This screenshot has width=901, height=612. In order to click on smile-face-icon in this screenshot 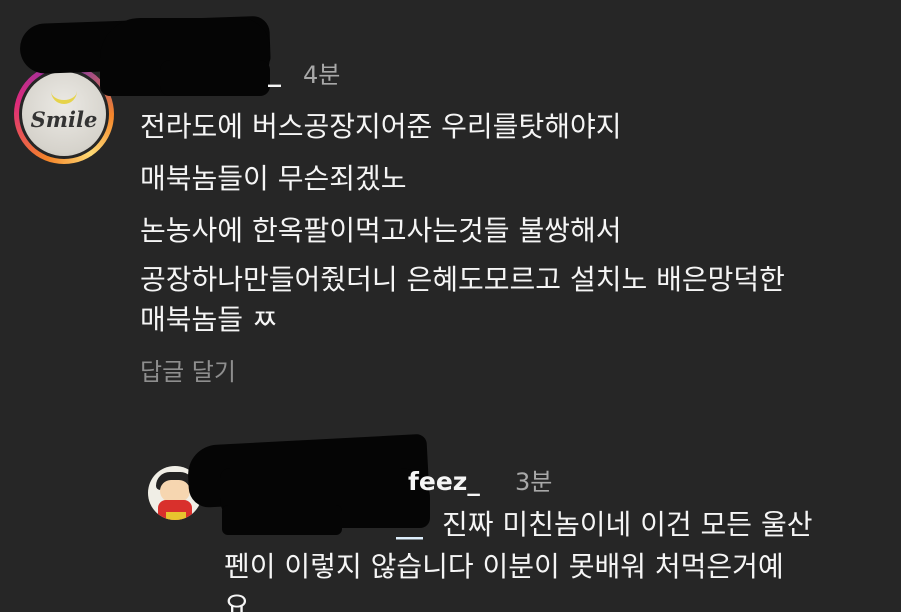, I will do `click(64, 95)`.